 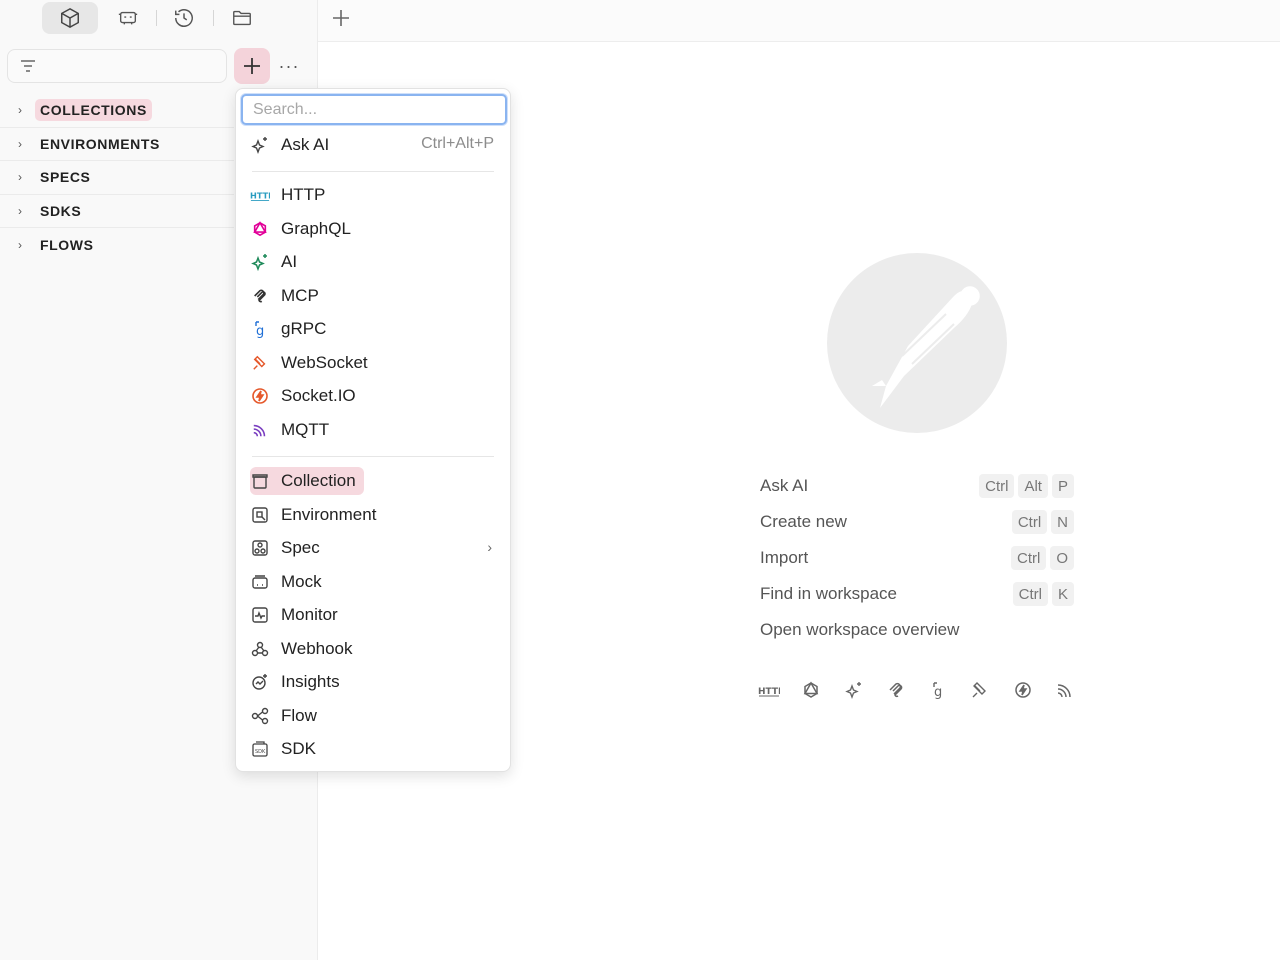 I want to click on menu-item-label: AI, so click(x=289, y=261).